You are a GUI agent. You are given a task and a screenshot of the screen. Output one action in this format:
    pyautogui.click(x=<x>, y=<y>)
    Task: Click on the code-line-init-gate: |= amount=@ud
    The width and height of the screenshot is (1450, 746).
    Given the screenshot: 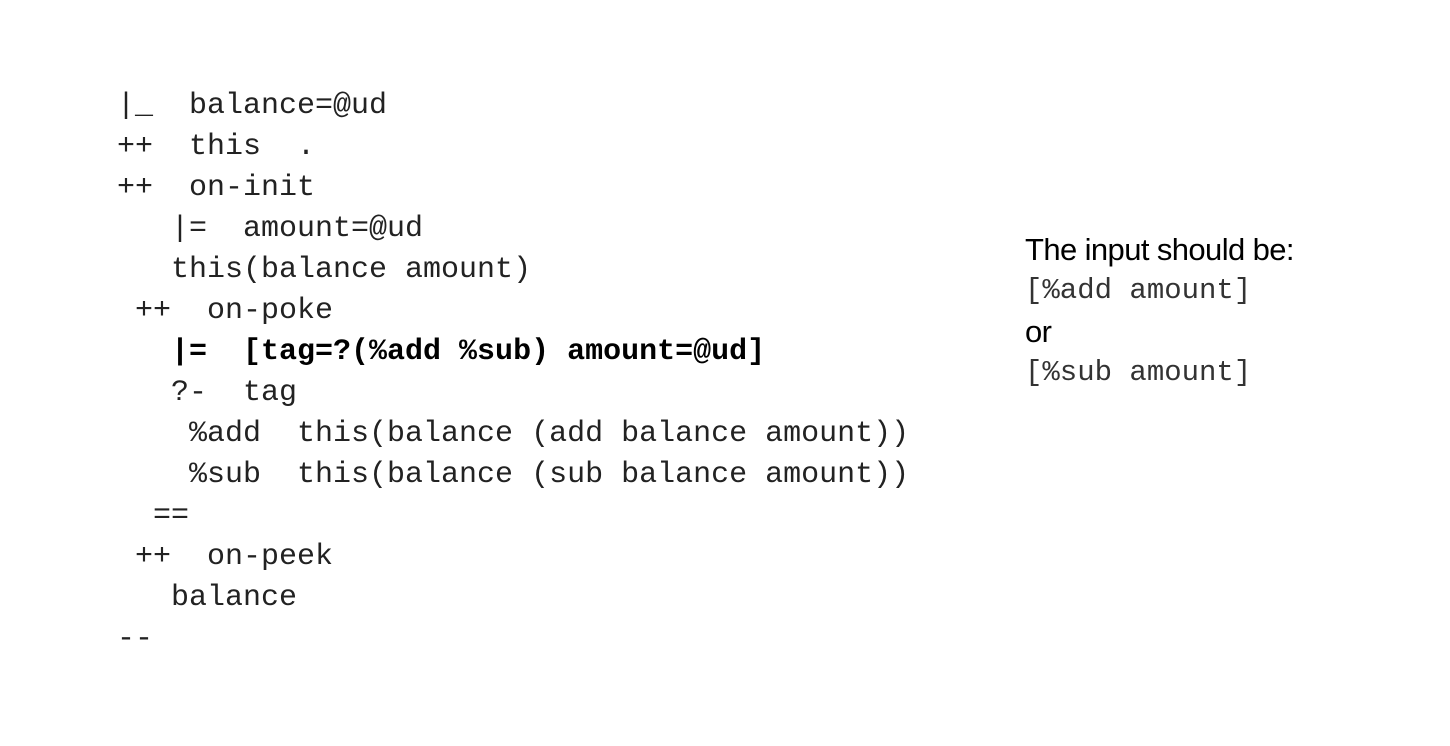 What is the action you would take?
    pyautogui.click(x=270, y=229)
    